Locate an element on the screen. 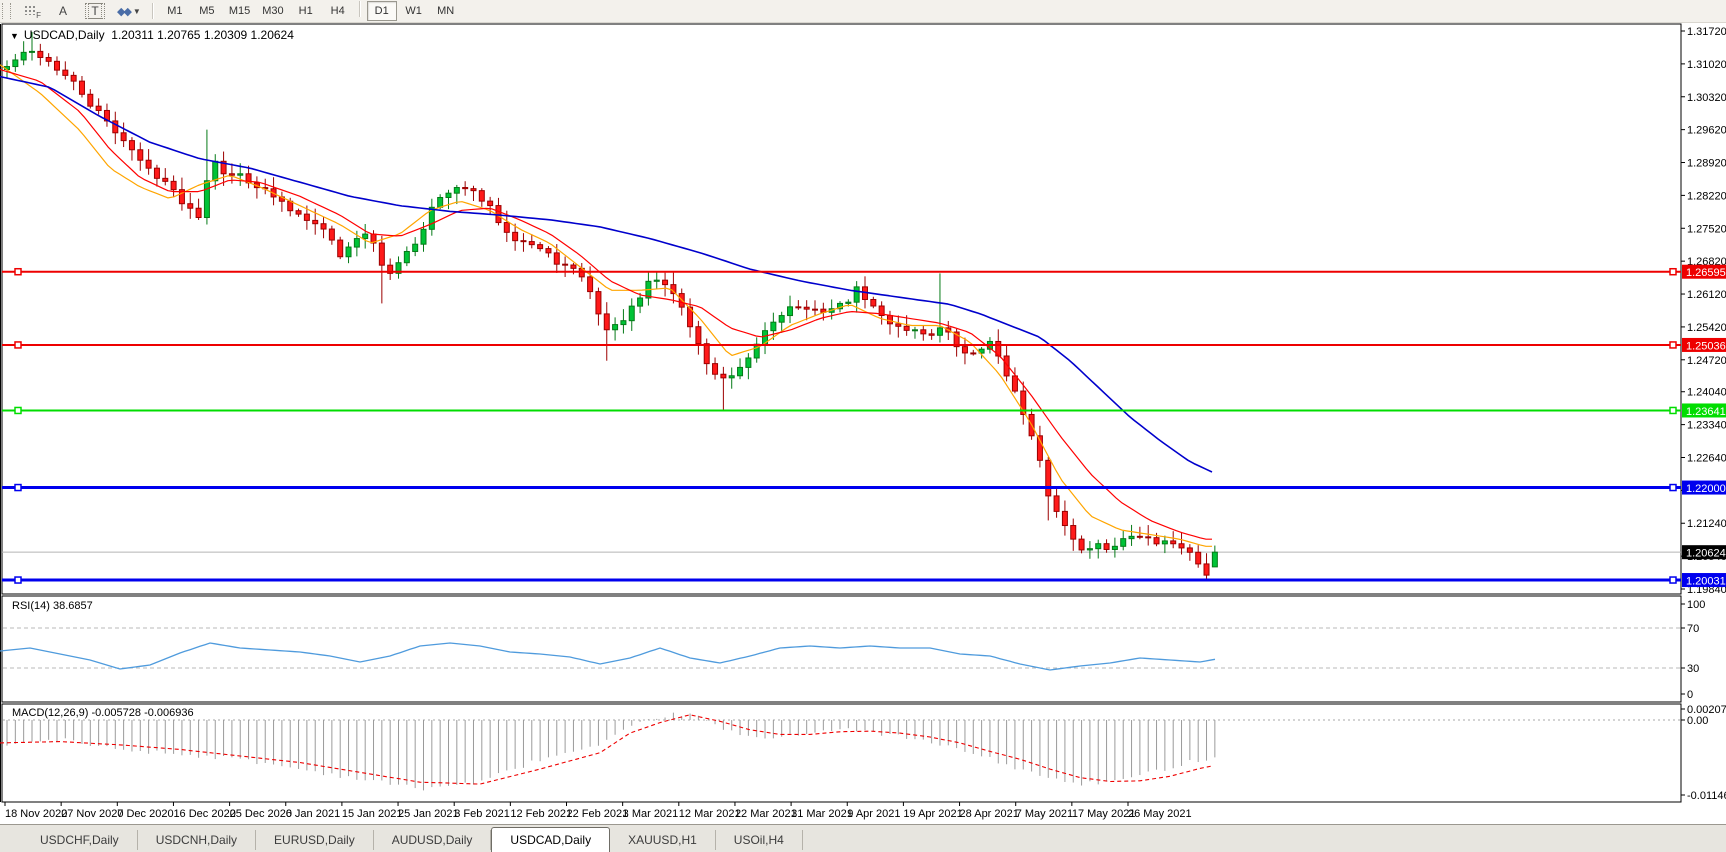  price-tick-label: 1.21240 is located at coordinates (1706, 524).